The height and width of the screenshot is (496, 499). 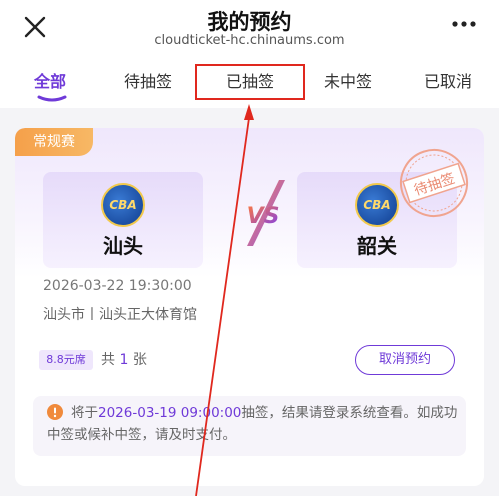 What do you see at coordinates (117, 286) in the screenshot?
I see `match-datetime: 2026-03-22 19:30:00` at bounding box center [117, 286].